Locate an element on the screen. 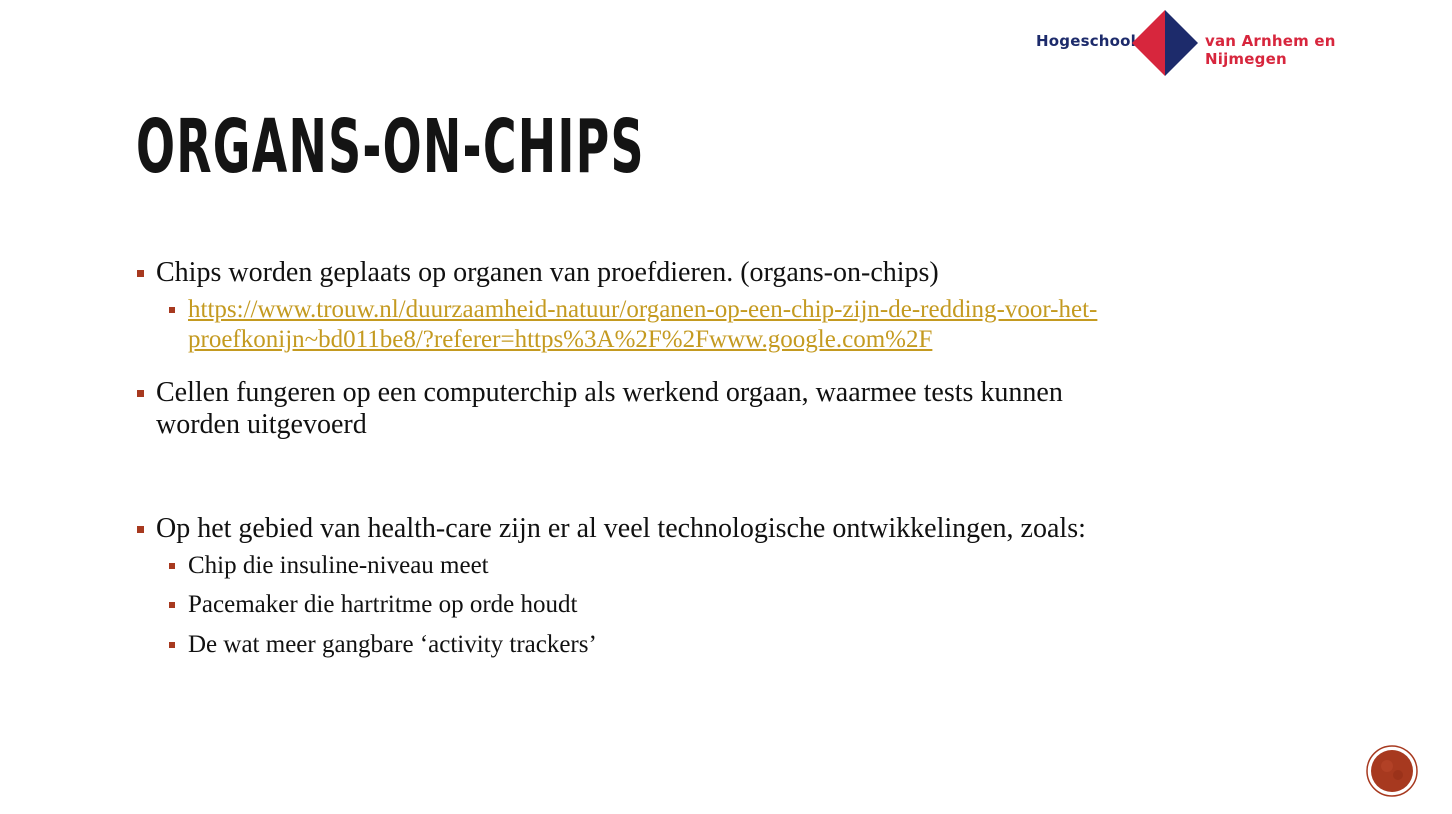 The width and height of the screenshot is (1452, 814). logo-left-text: Hogeschool is located at coordinates (1086, 41).